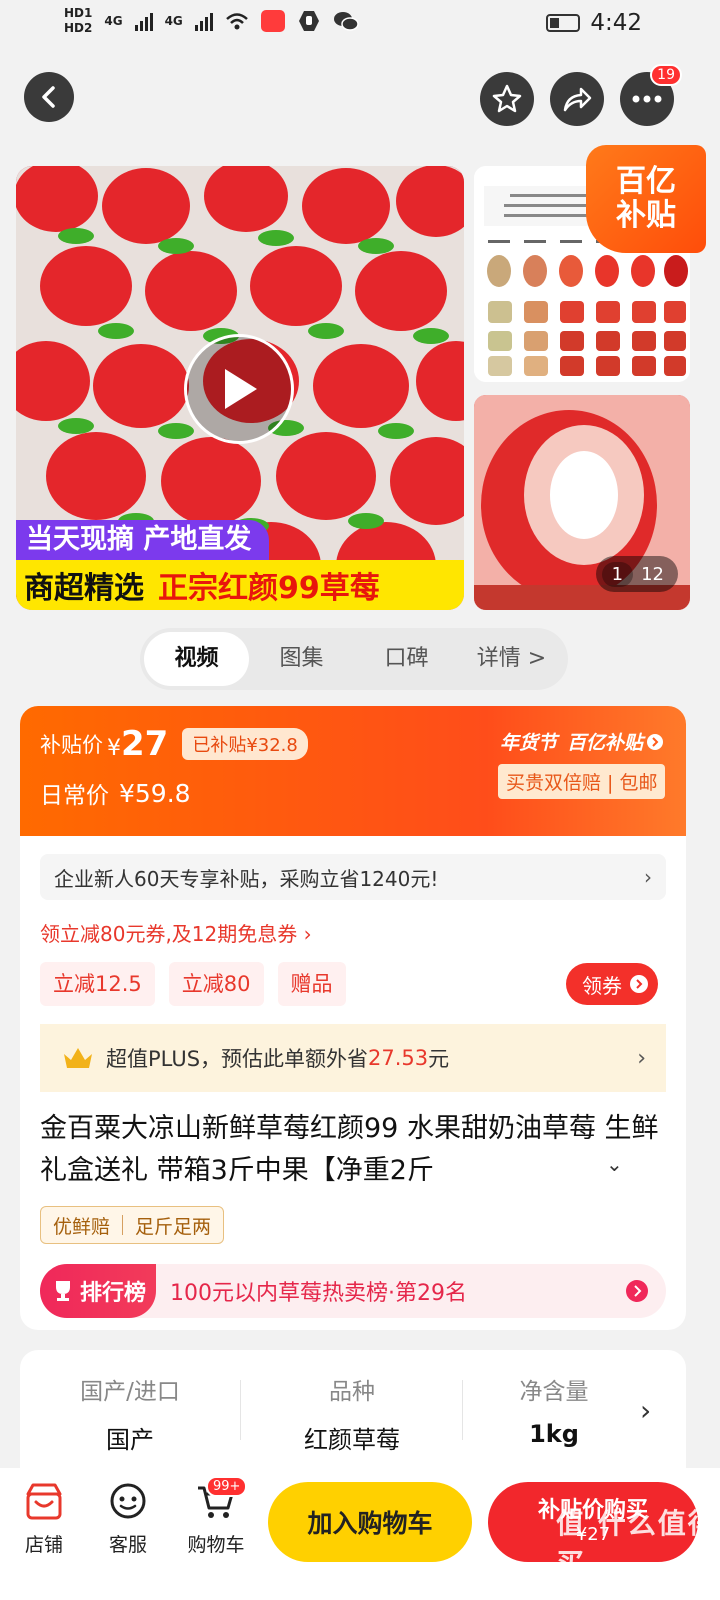  What do you see at coordinates (666, 75) in the screenshot?
I see `message-badge: 19` at bounding box center [666, 75].